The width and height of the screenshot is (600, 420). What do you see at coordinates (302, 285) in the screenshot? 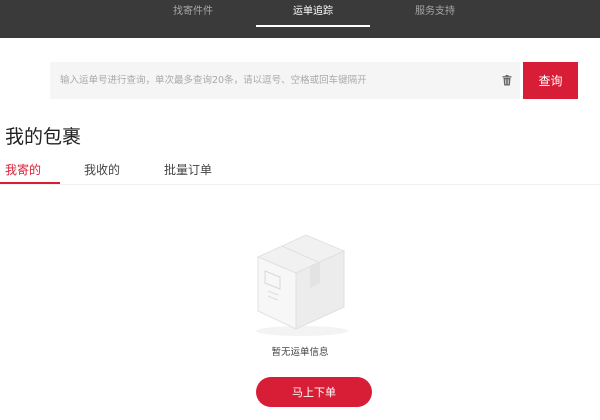
I see `package-box-icon` at bounding box center [302, 285].